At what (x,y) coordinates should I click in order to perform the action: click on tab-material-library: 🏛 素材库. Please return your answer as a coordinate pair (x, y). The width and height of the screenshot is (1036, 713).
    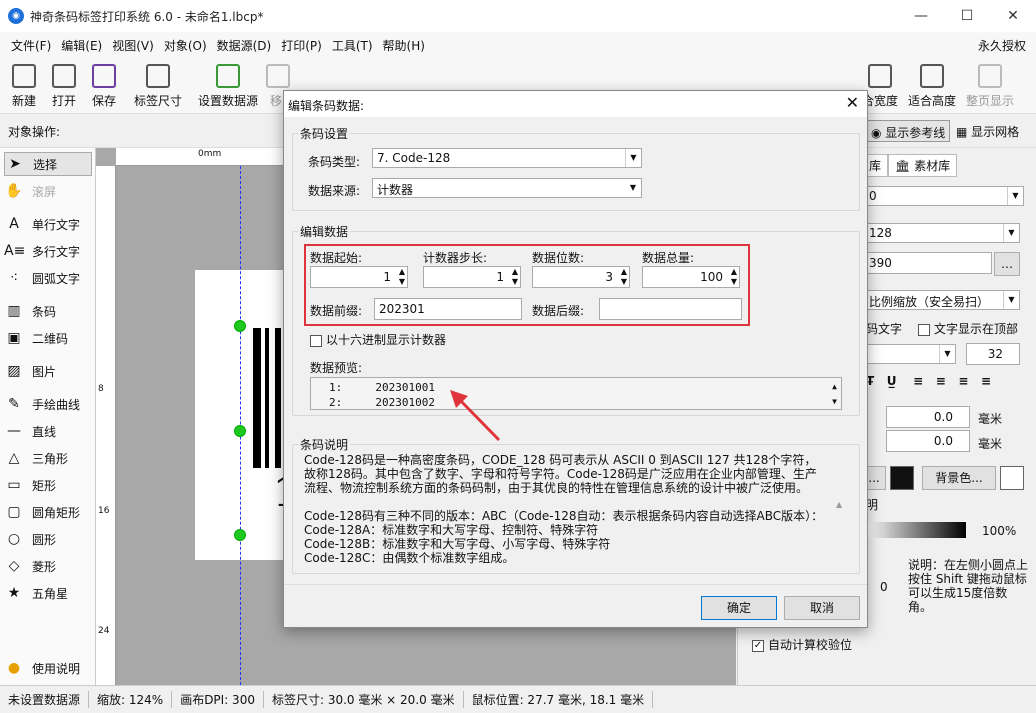
    Looking at the image, I should click on (923, 165).